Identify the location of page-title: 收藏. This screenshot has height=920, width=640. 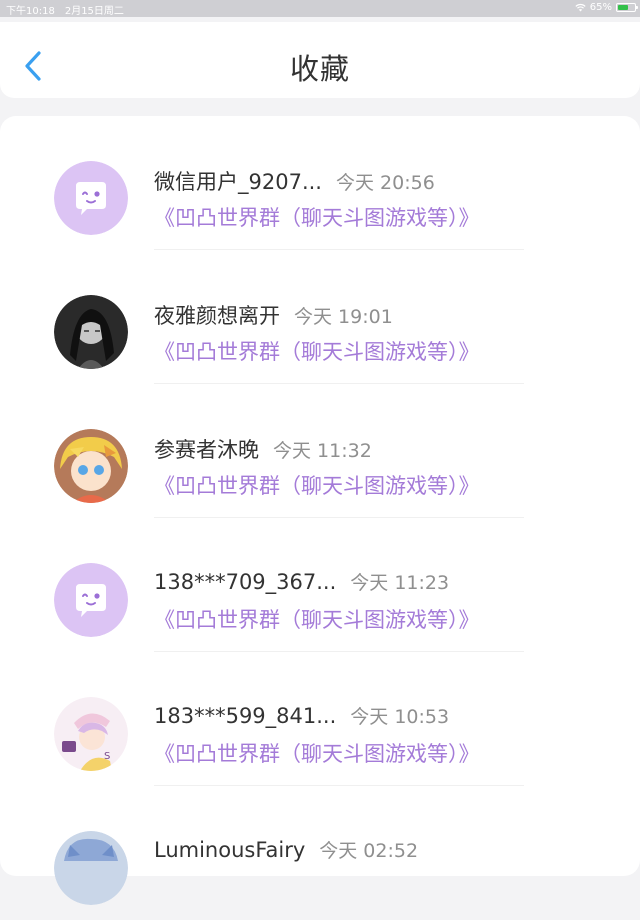
(319, 69).